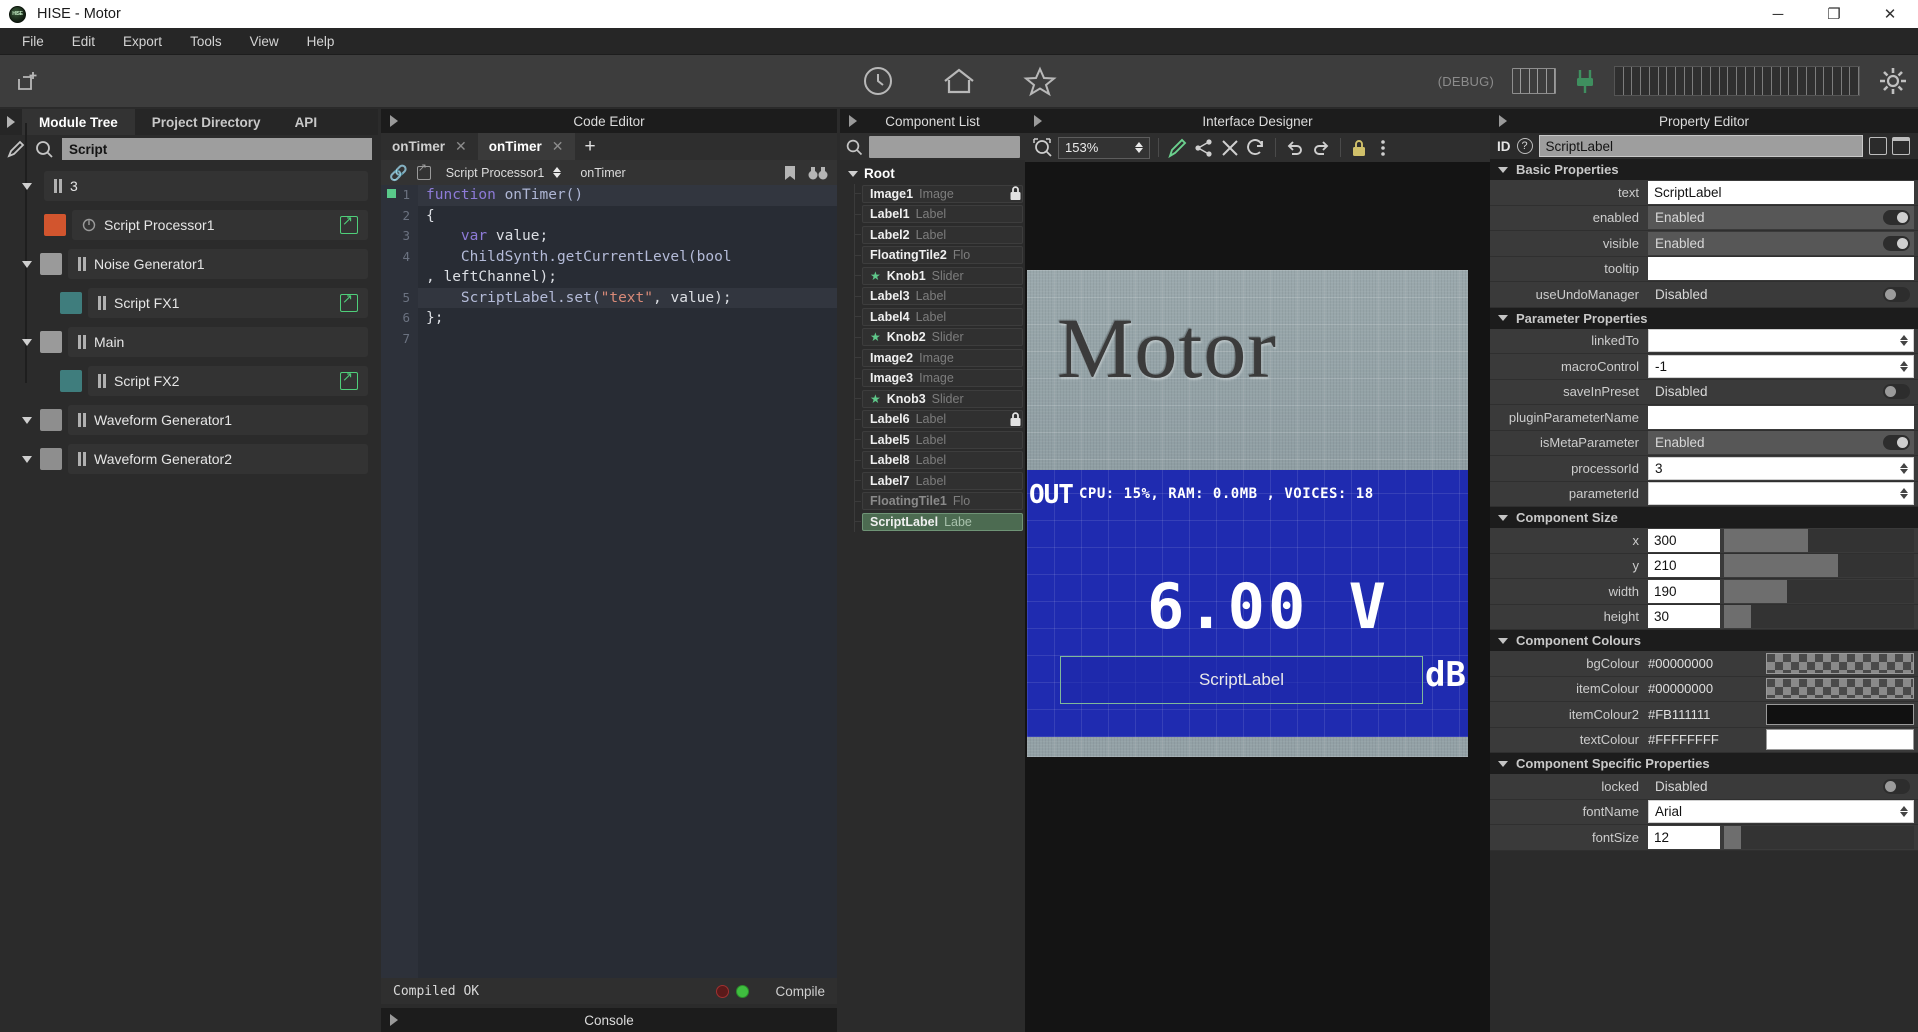 The width and height of the screenshot is (1918, 1032). What do you see at coordinates (189, 225) in the screenshot?
I see `tree-item-script-processor1: Script Processor1` at bounding box center [189, 225].